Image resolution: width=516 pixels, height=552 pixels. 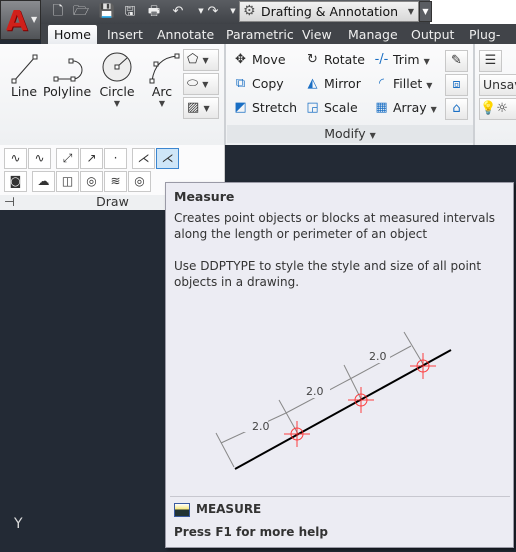 I want to click on plot-icon: 🖶, so click(x=154, y=11).